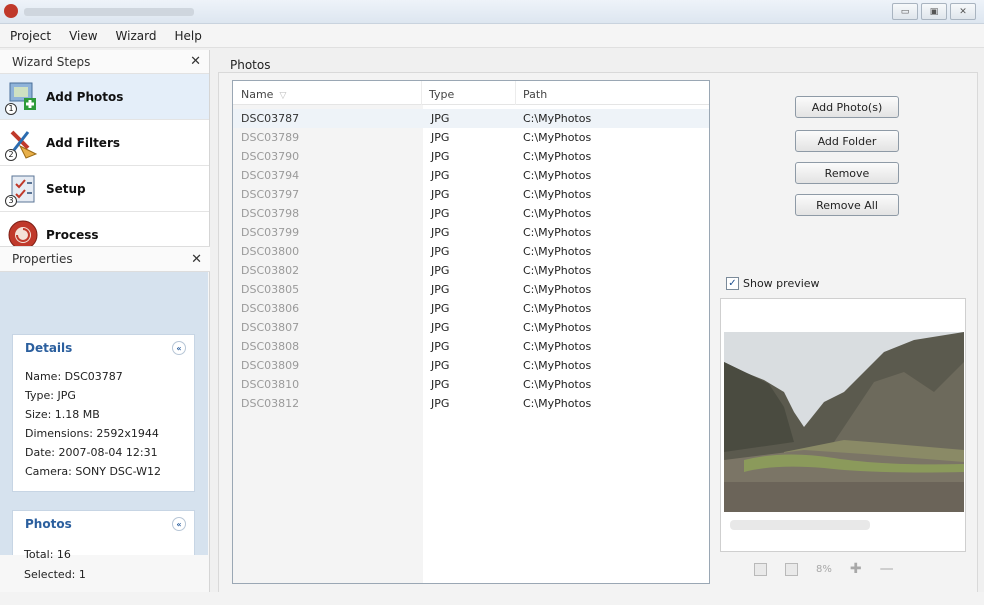  I want to click on table-row: DSC03809 JPG C:\MyPhotos, so click(471, 365).